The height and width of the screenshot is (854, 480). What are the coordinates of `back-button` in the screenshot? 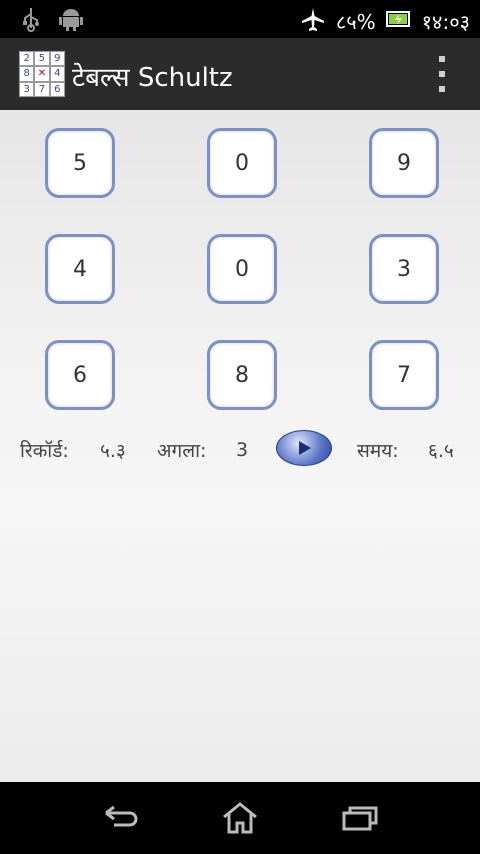 It's located at (120, 818).